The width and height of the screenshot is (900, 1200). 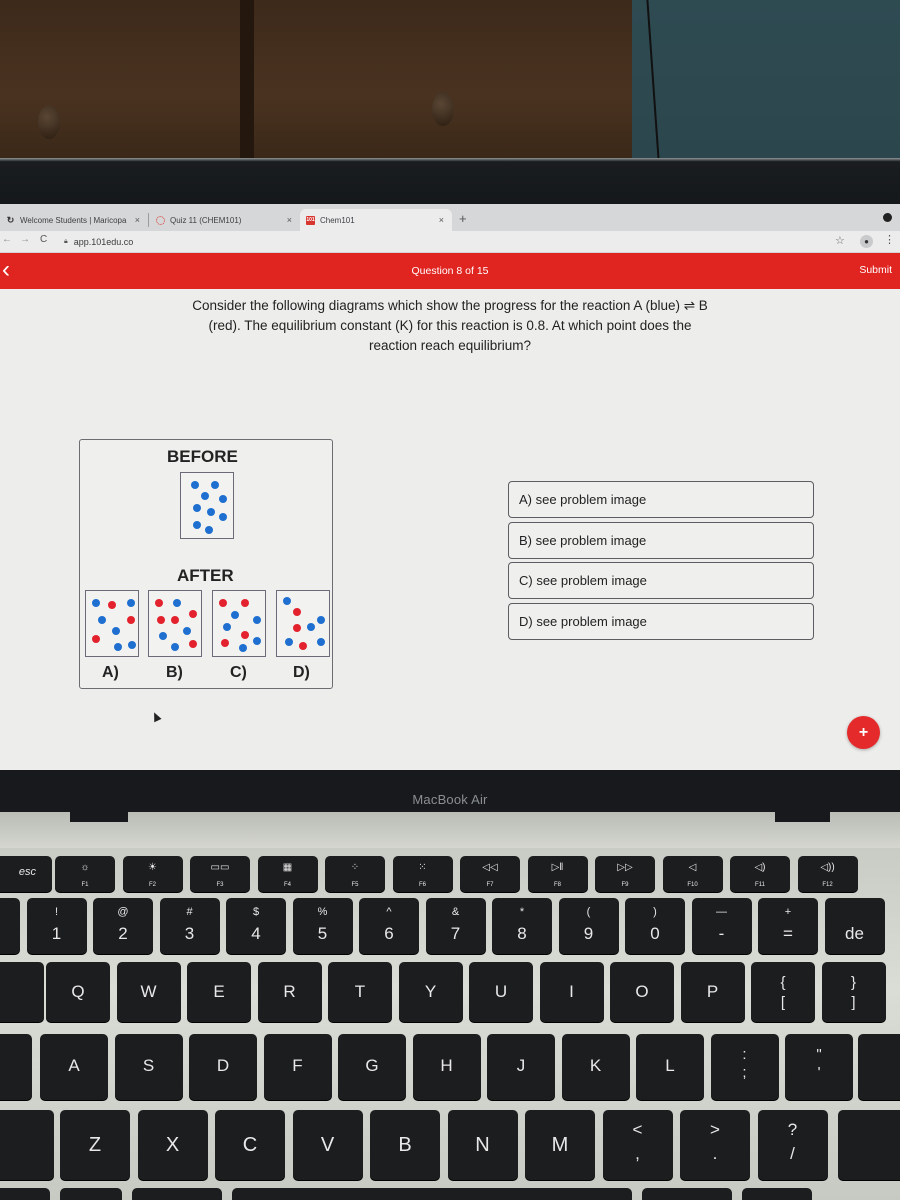 What do you see at coordinates (482, 1145) in the screenshot?
I see `key-N: N` at bounding box center [482, 1145].